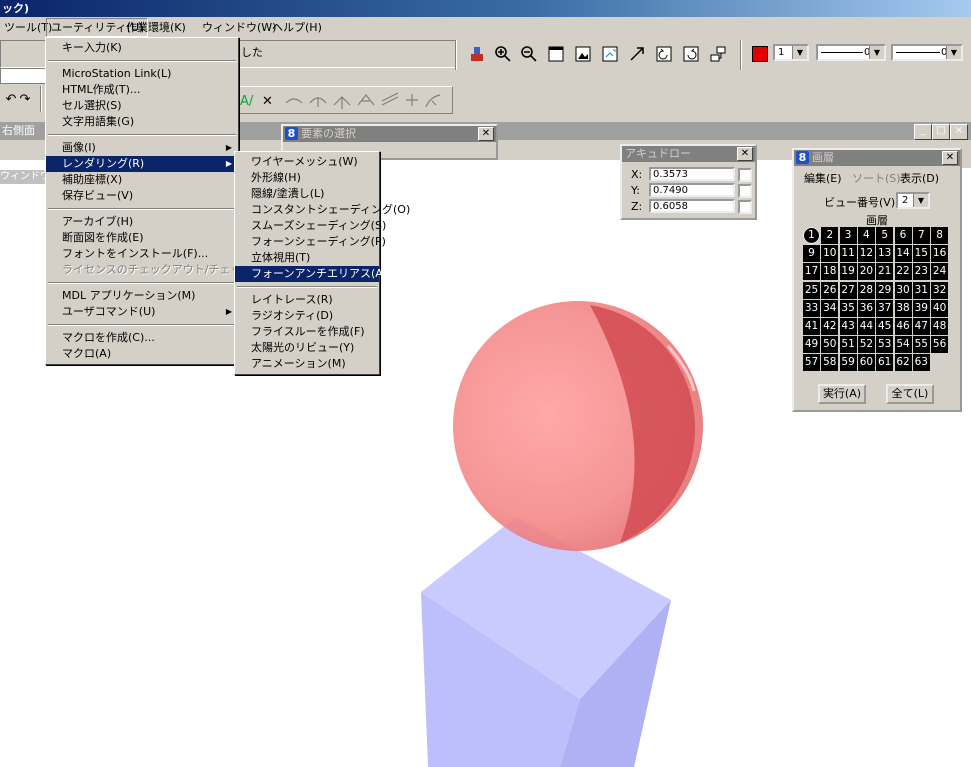  I want to click on level-cell: 26, so click(830, 290).